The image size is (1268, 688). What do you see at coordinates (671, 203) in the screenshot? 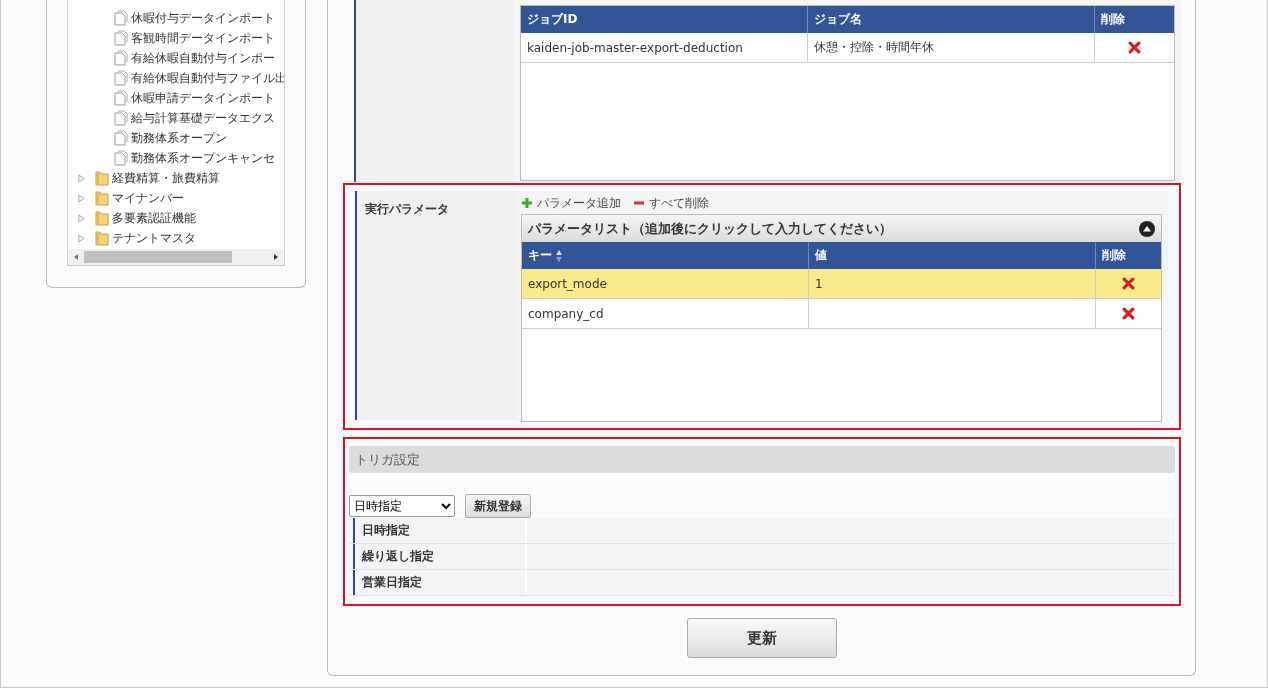
I see `delete-all-link: すべて削除` at bounding box center [671, 203].